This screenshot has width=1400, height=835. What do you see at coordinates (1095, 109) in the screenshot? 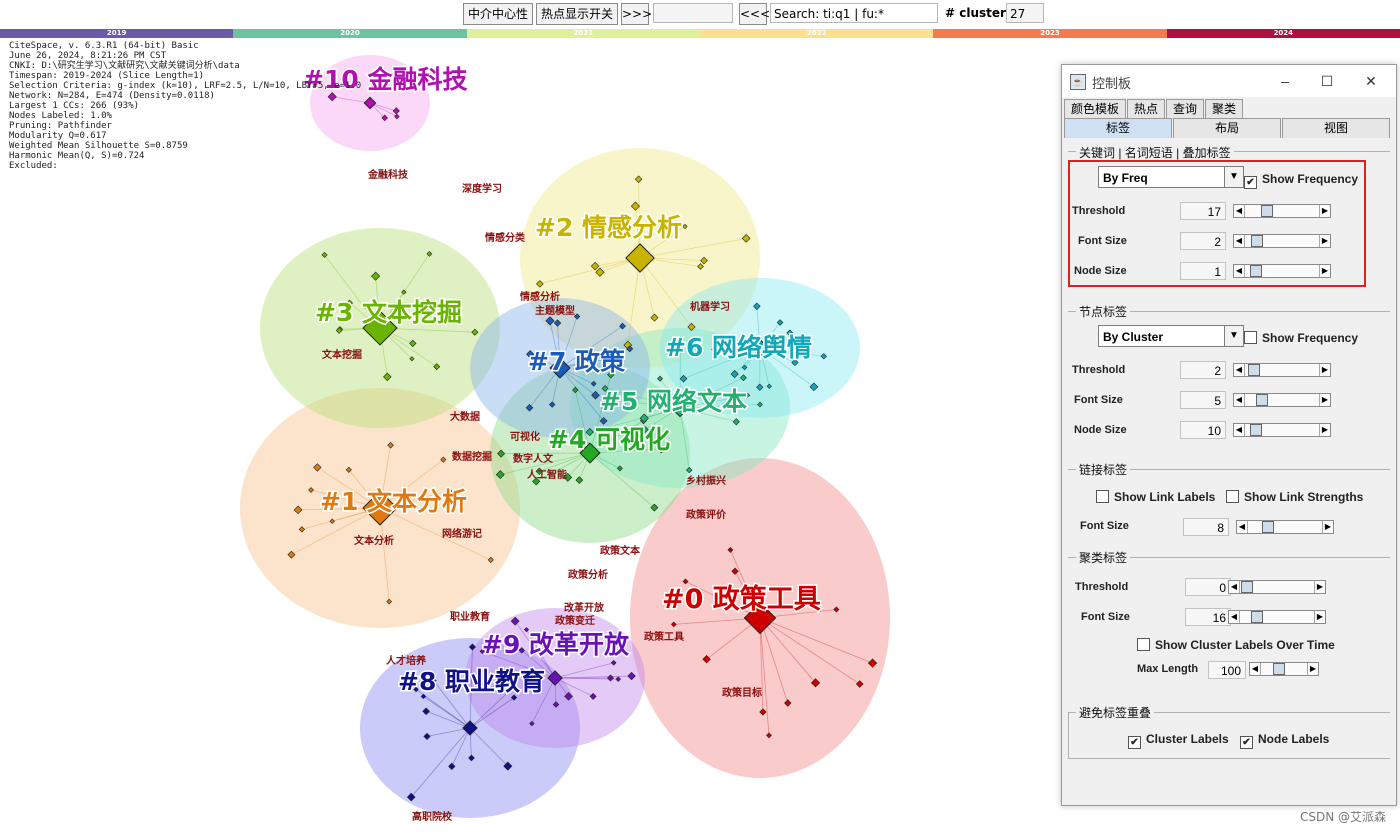
I see `tab-color-template: 颜色模板` at bounding box center [1095, 109].